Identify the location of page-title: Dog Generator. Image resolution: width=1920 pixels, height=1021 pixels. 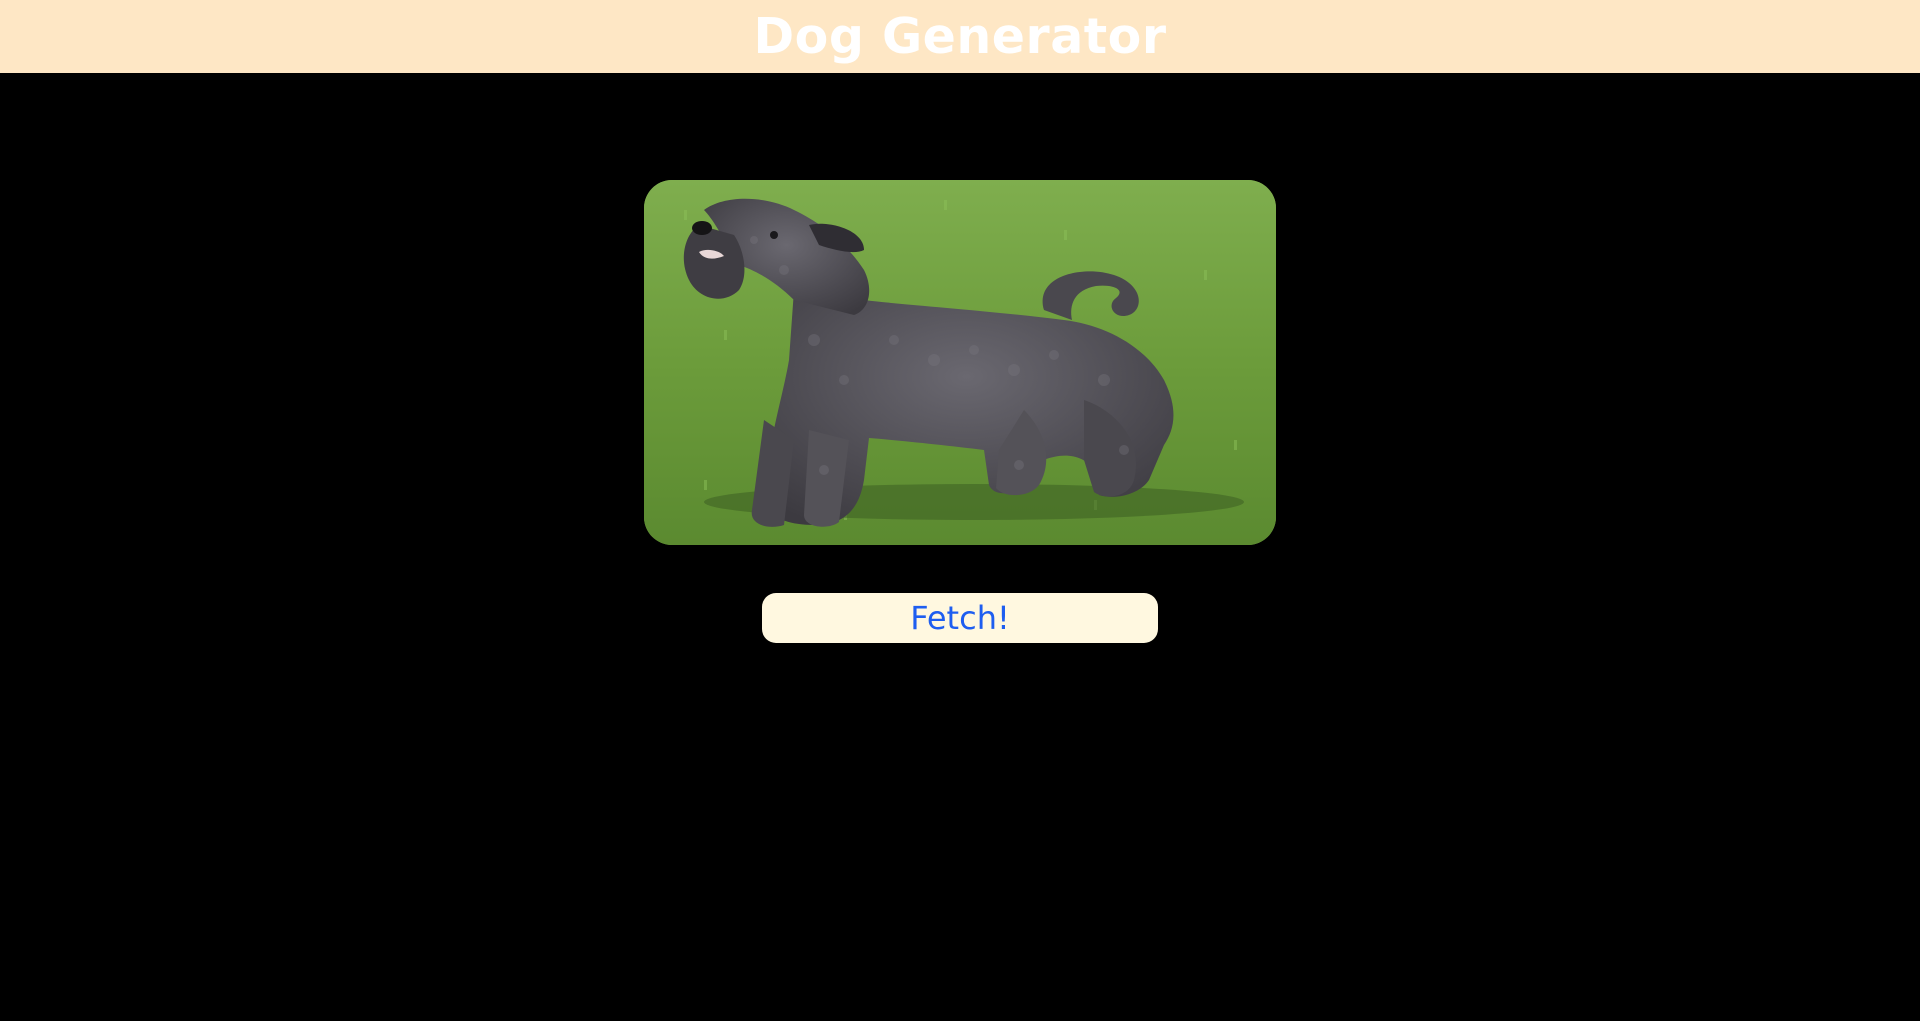
(960, 36).